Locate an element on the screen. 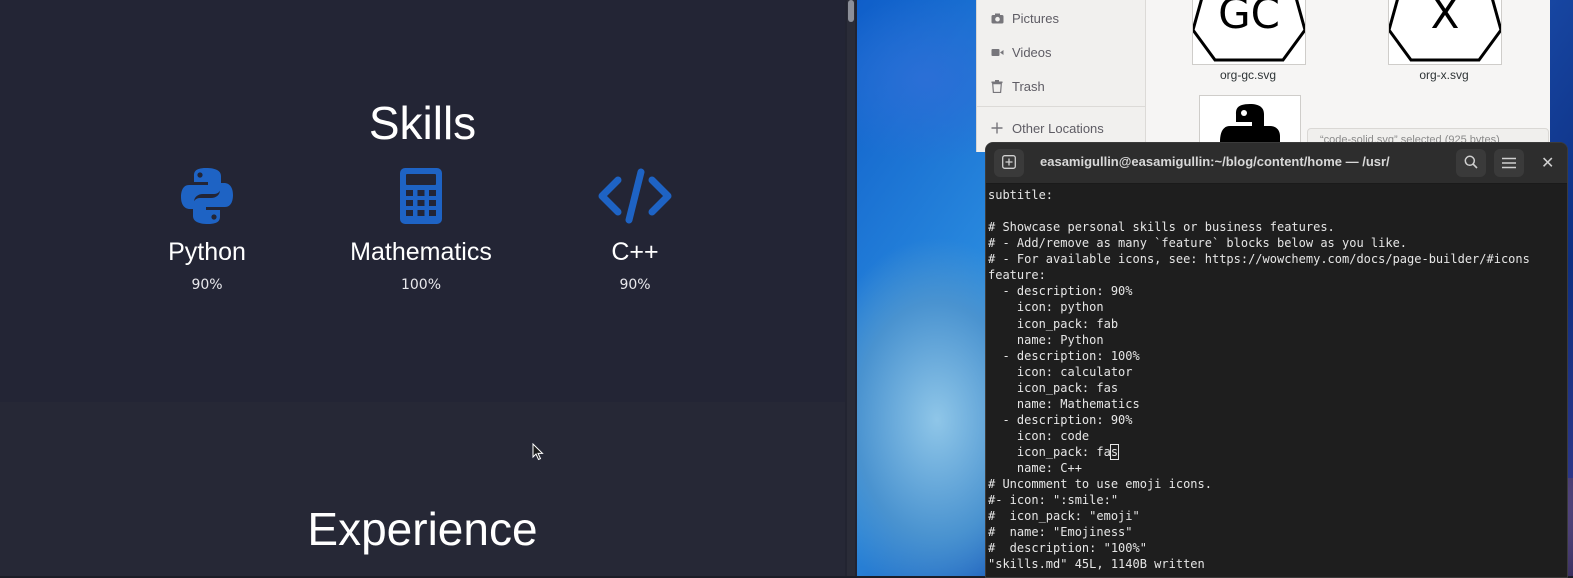 The image size is (1573, 578). search-icon is located at coordinates (1471, 163).